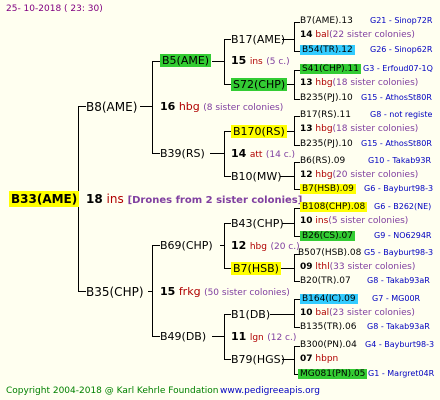  What do you see at coordinates (322, 161) in the screenshot?
I see `gen4-entry: B6(RS).09` at bounding box center [322, 161].